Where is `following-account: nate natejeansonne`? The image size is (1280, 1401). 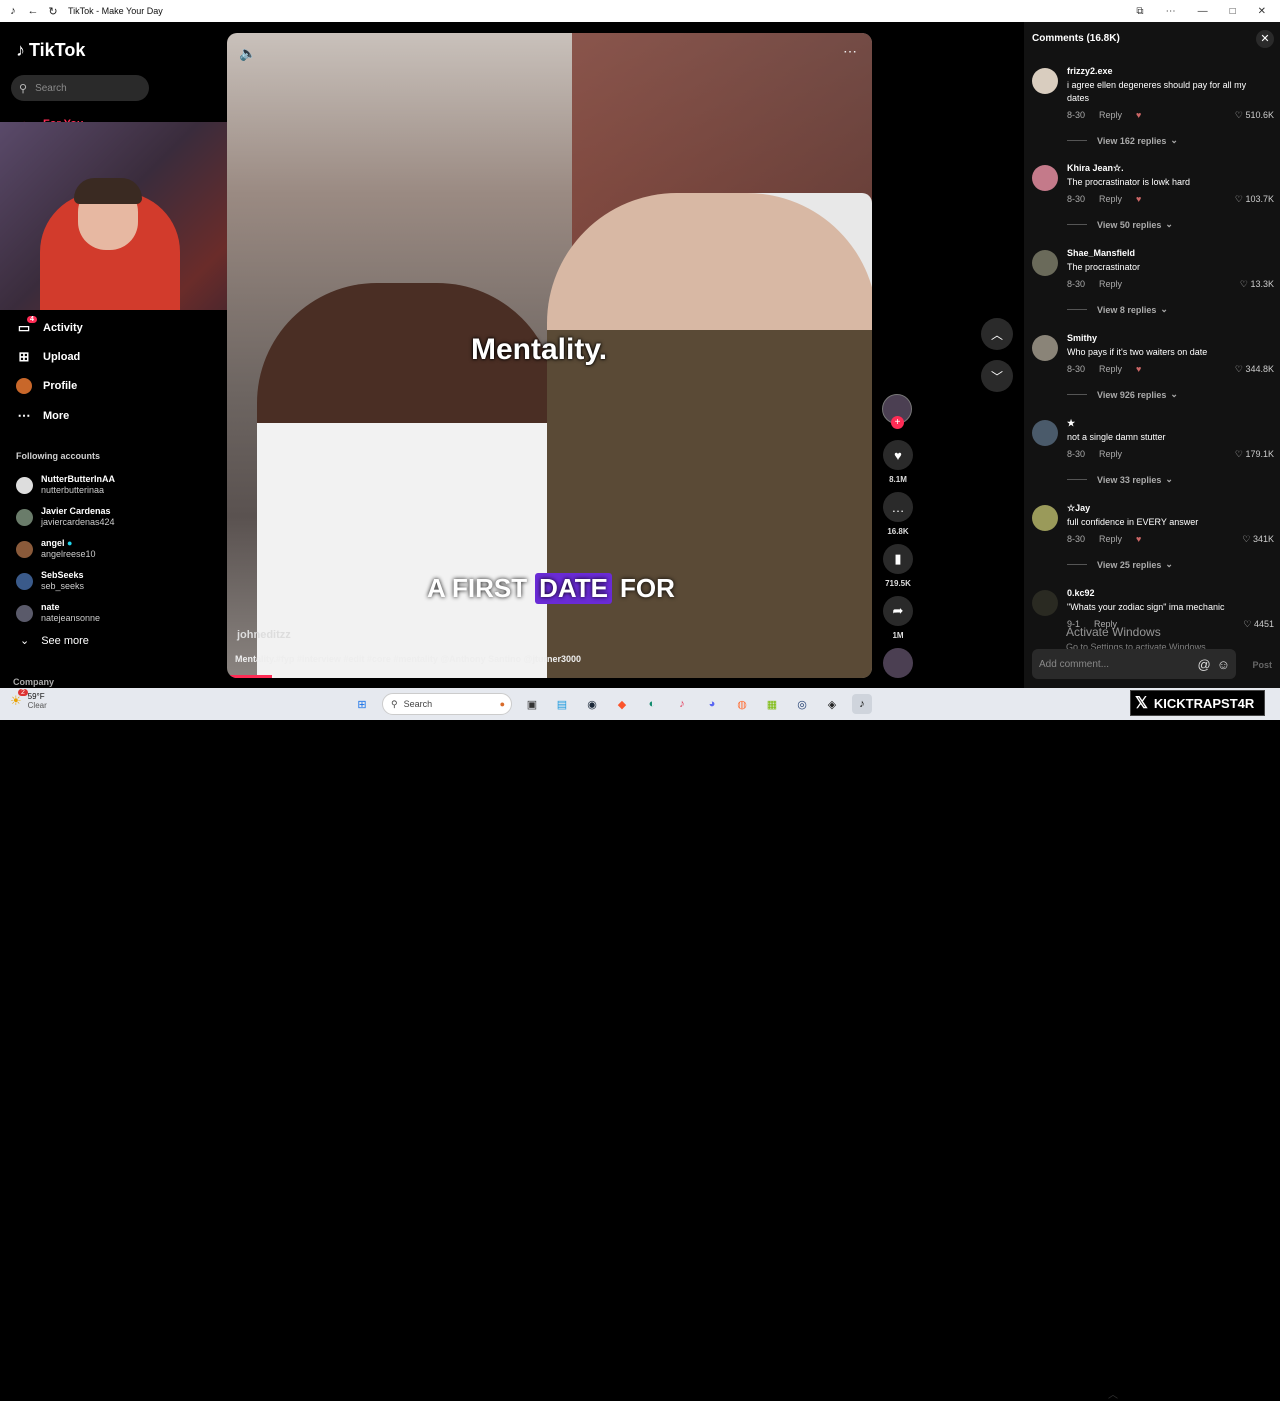 following-account: nate natejeansonne is located at coordinates (58, 613).